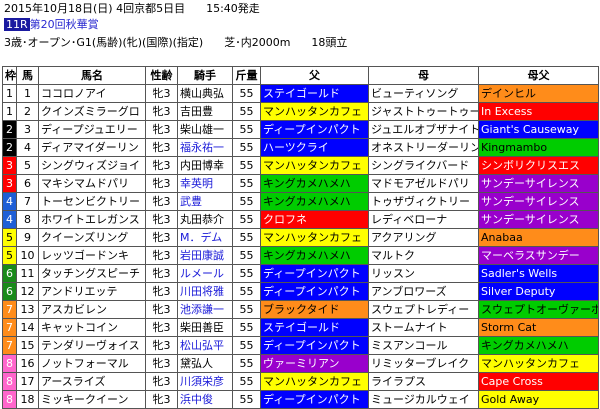 Image resolution: width=600 pixels, height=409 pixels. Describe the element at coordinates (329, 42) in the screenshot. I see `field-size: 18頭立` at that location.